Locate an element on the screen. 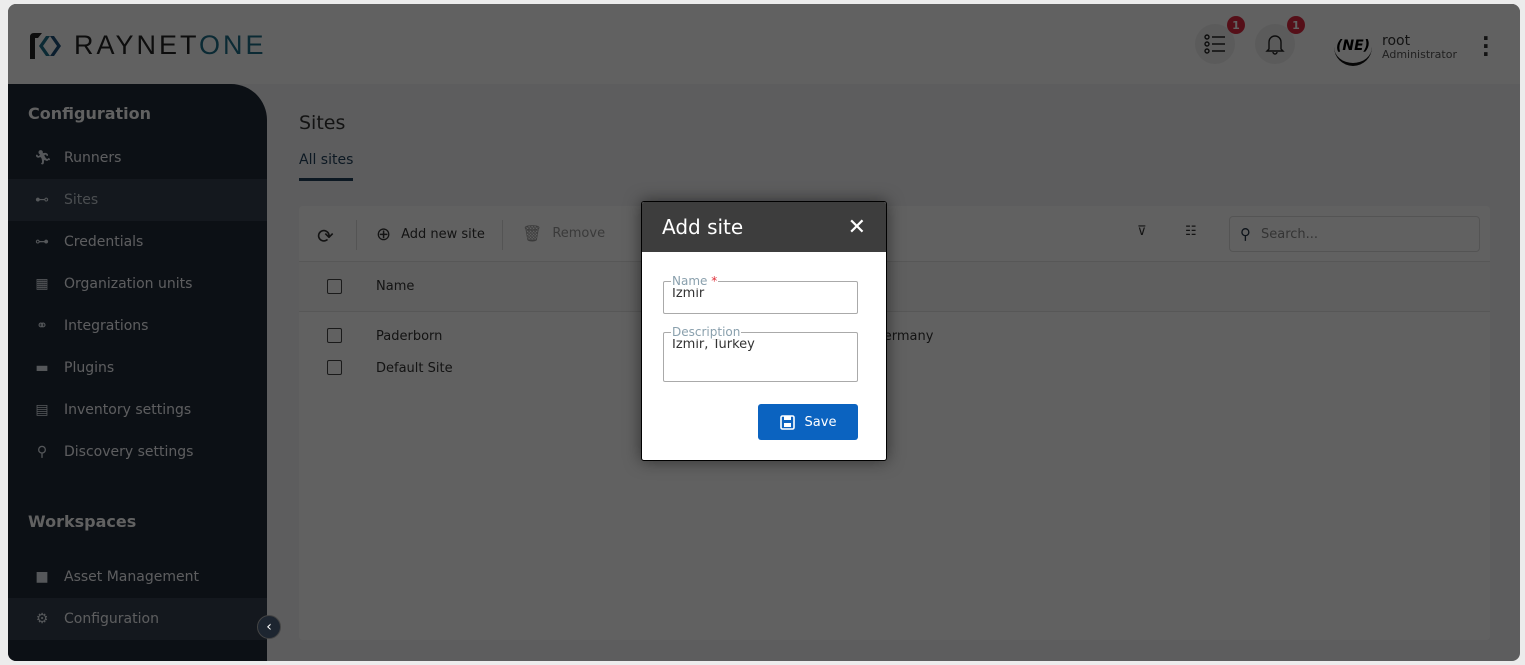 This screenshot has height=665, width=1525. filter-button: ⊽ is located at coordinates (1142, 231).